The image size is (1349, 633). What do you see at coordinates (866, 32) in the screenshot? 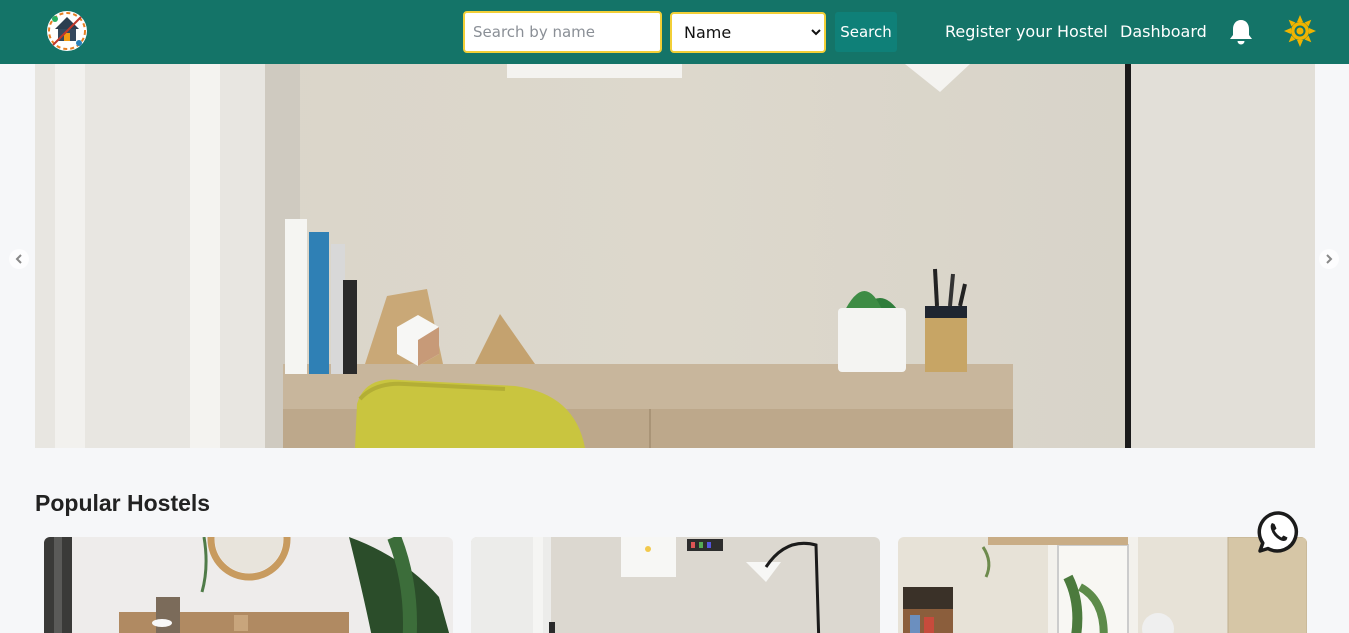
I see `search-button: Search` at bounding box center [866, 32].